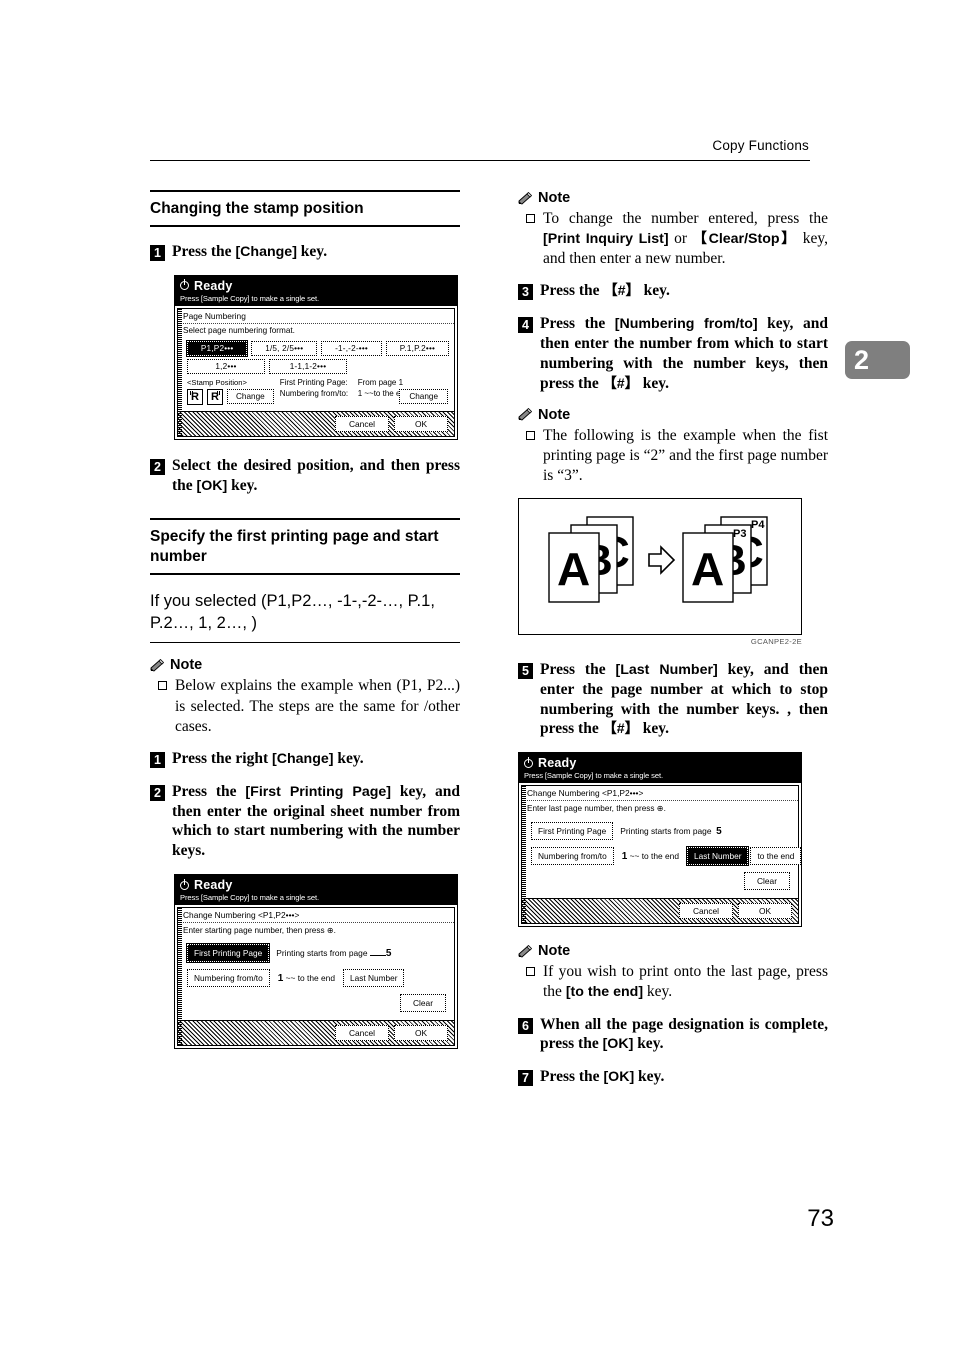  Describe the element at coordinates (308, 366) in the screenshot. I see `format-button-chapter: 1-1,1-2•••` at that location.